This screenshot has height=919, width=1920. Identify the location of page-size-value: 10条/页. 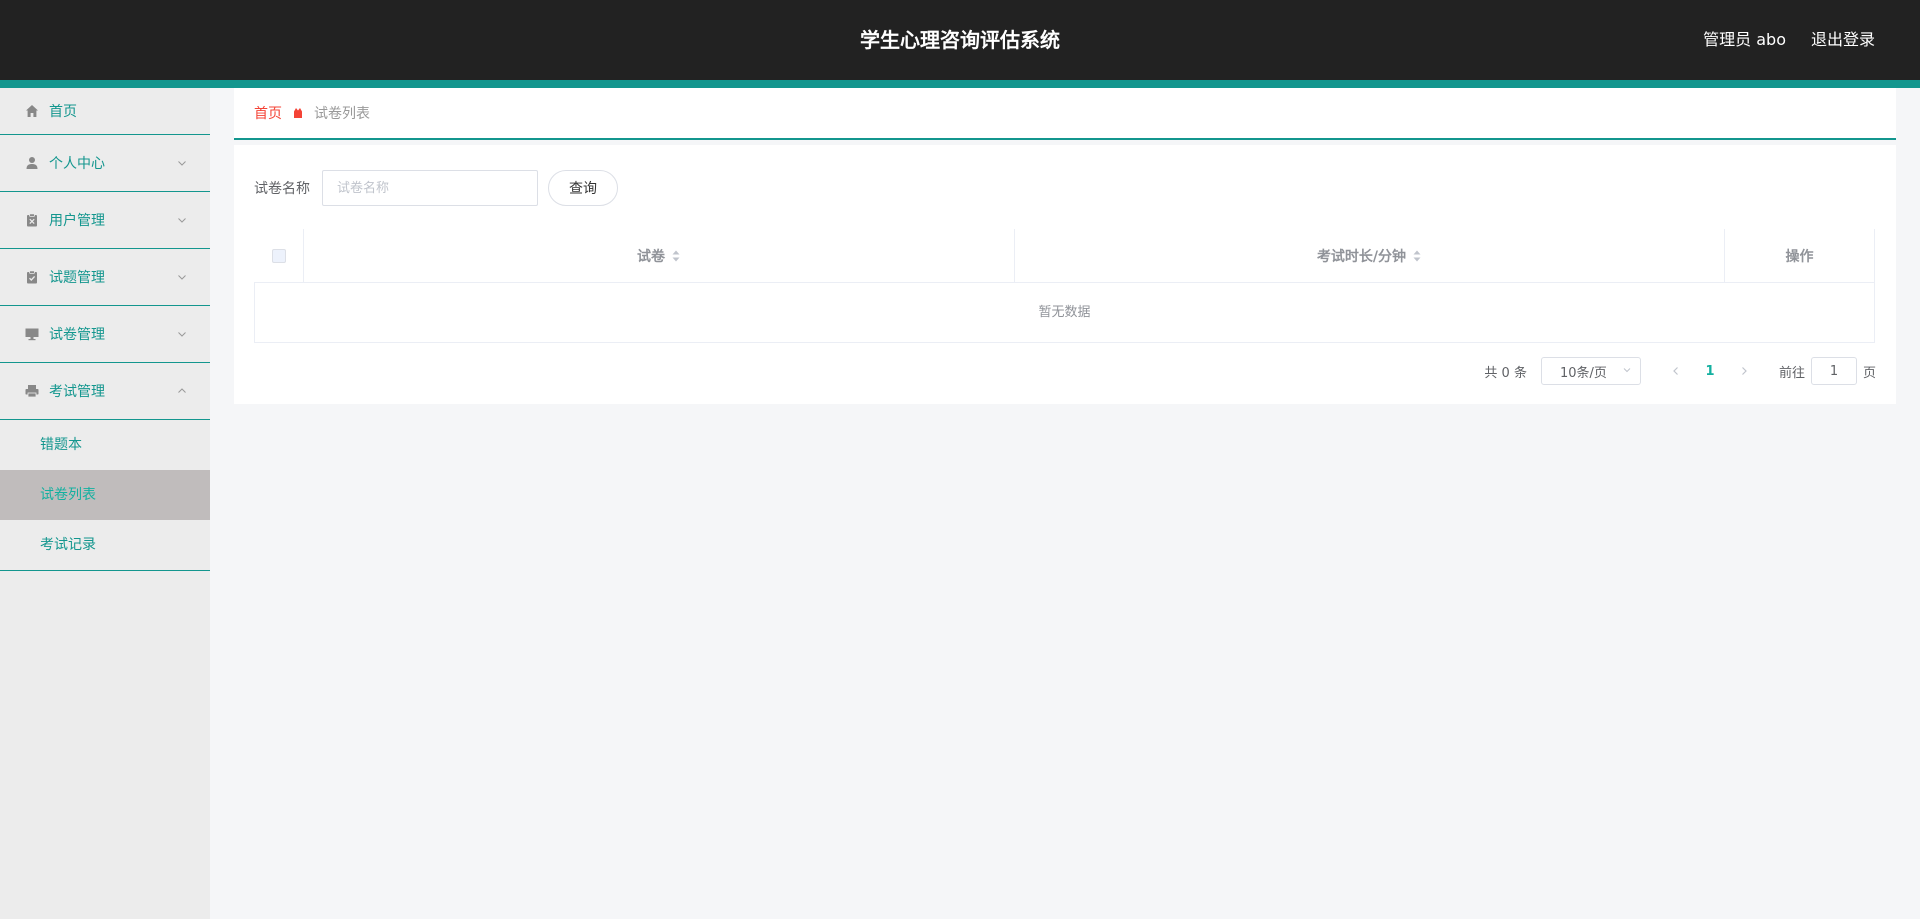
(1583, 373).